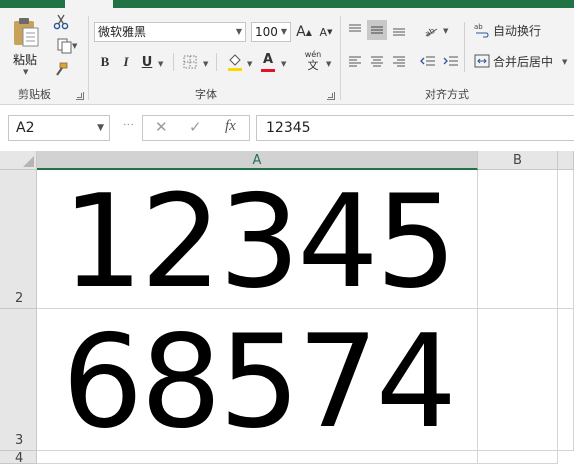  What do you see at coordinates (170, 32) in the screenshot?
I see `font-name-select: 微软雅黑 ▼` at bounding box center [170, 32].